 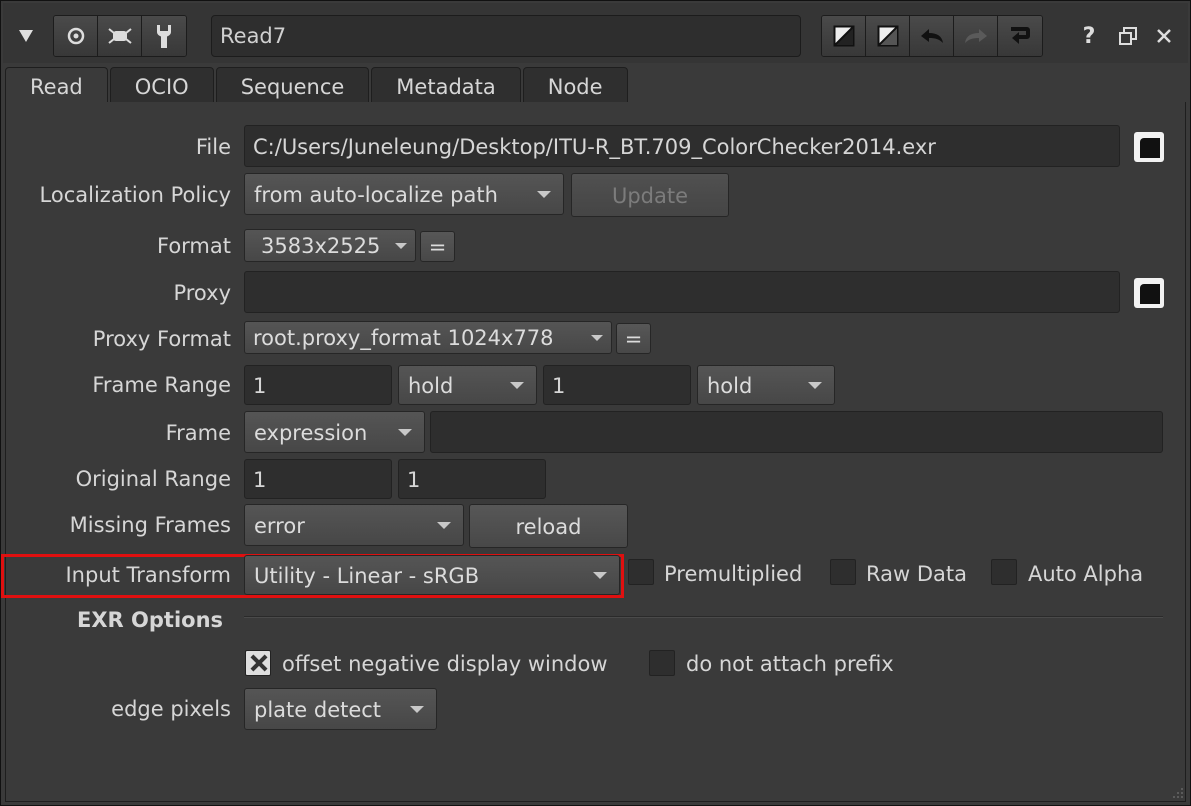 I want to click on close-icon, so click(x=1164, y=36).